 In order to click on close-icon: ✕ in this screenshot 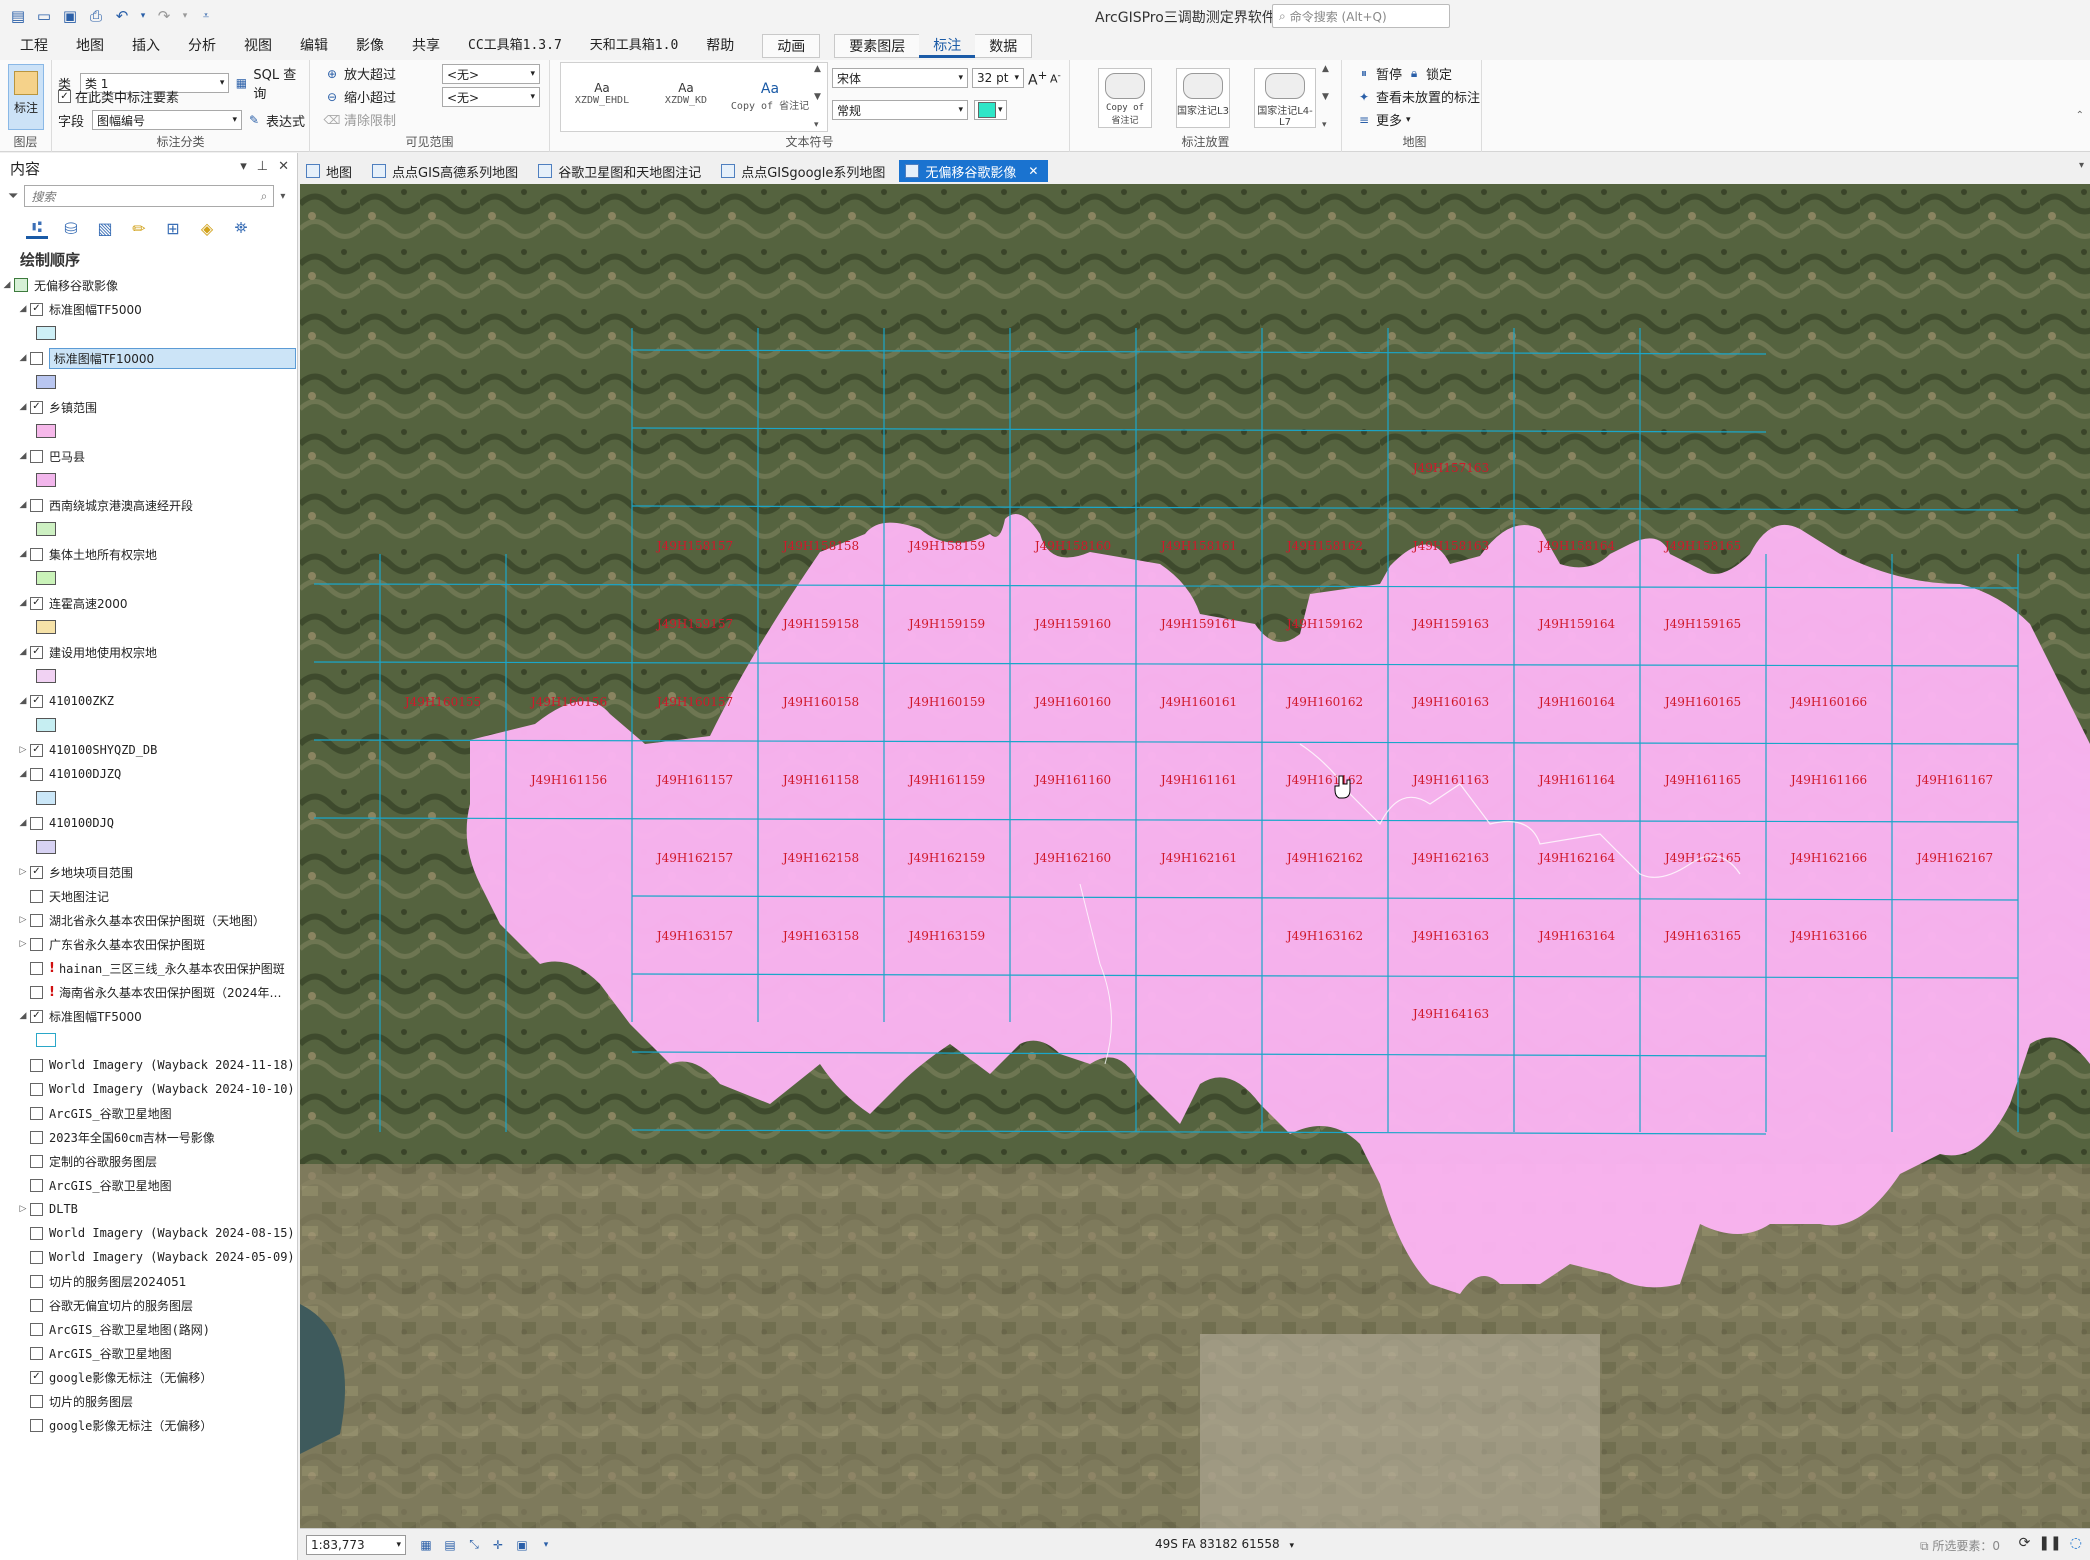, I will do `click(283, 166)`.